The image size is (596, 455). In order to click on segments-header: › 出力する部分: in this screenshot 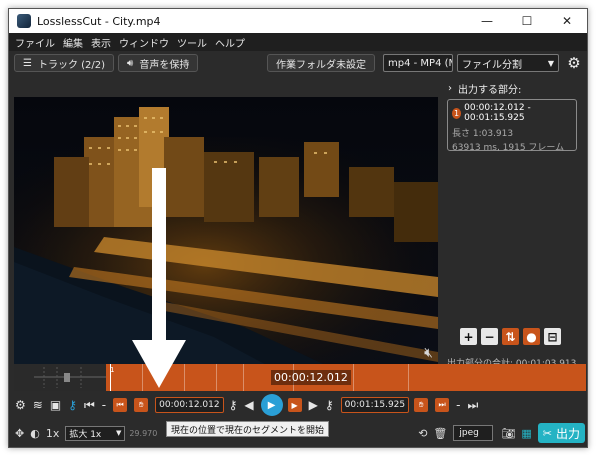, I will do `click(484, 88)`.